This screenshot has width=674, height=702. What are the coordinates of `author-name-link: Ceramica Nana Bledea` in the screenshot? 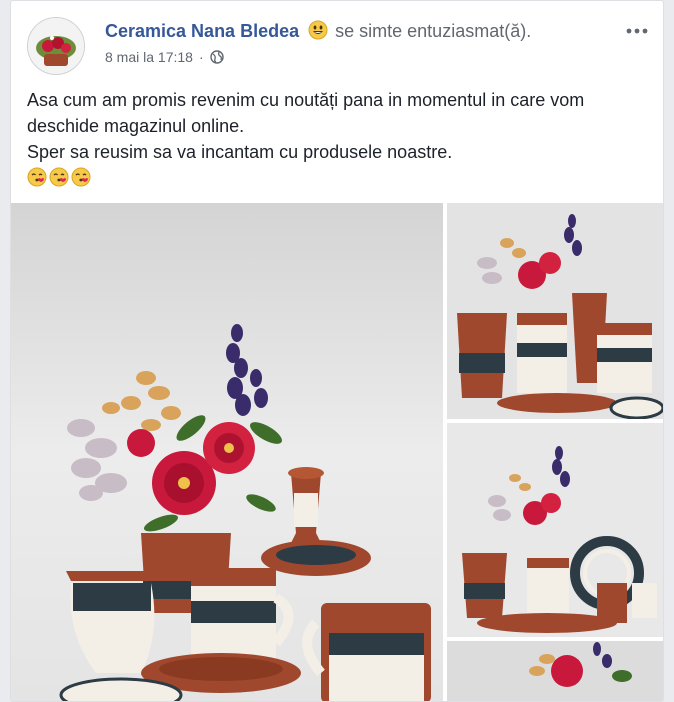 It's located at (202, 31).